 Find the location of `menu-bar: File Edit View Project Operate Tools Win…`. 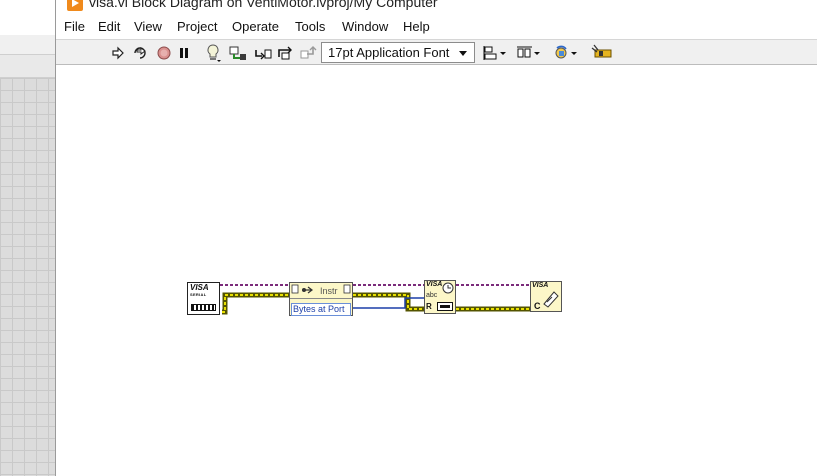

menu-bar: File Edit View Project Operate Tools Win… is located at coordinates (436, 27).